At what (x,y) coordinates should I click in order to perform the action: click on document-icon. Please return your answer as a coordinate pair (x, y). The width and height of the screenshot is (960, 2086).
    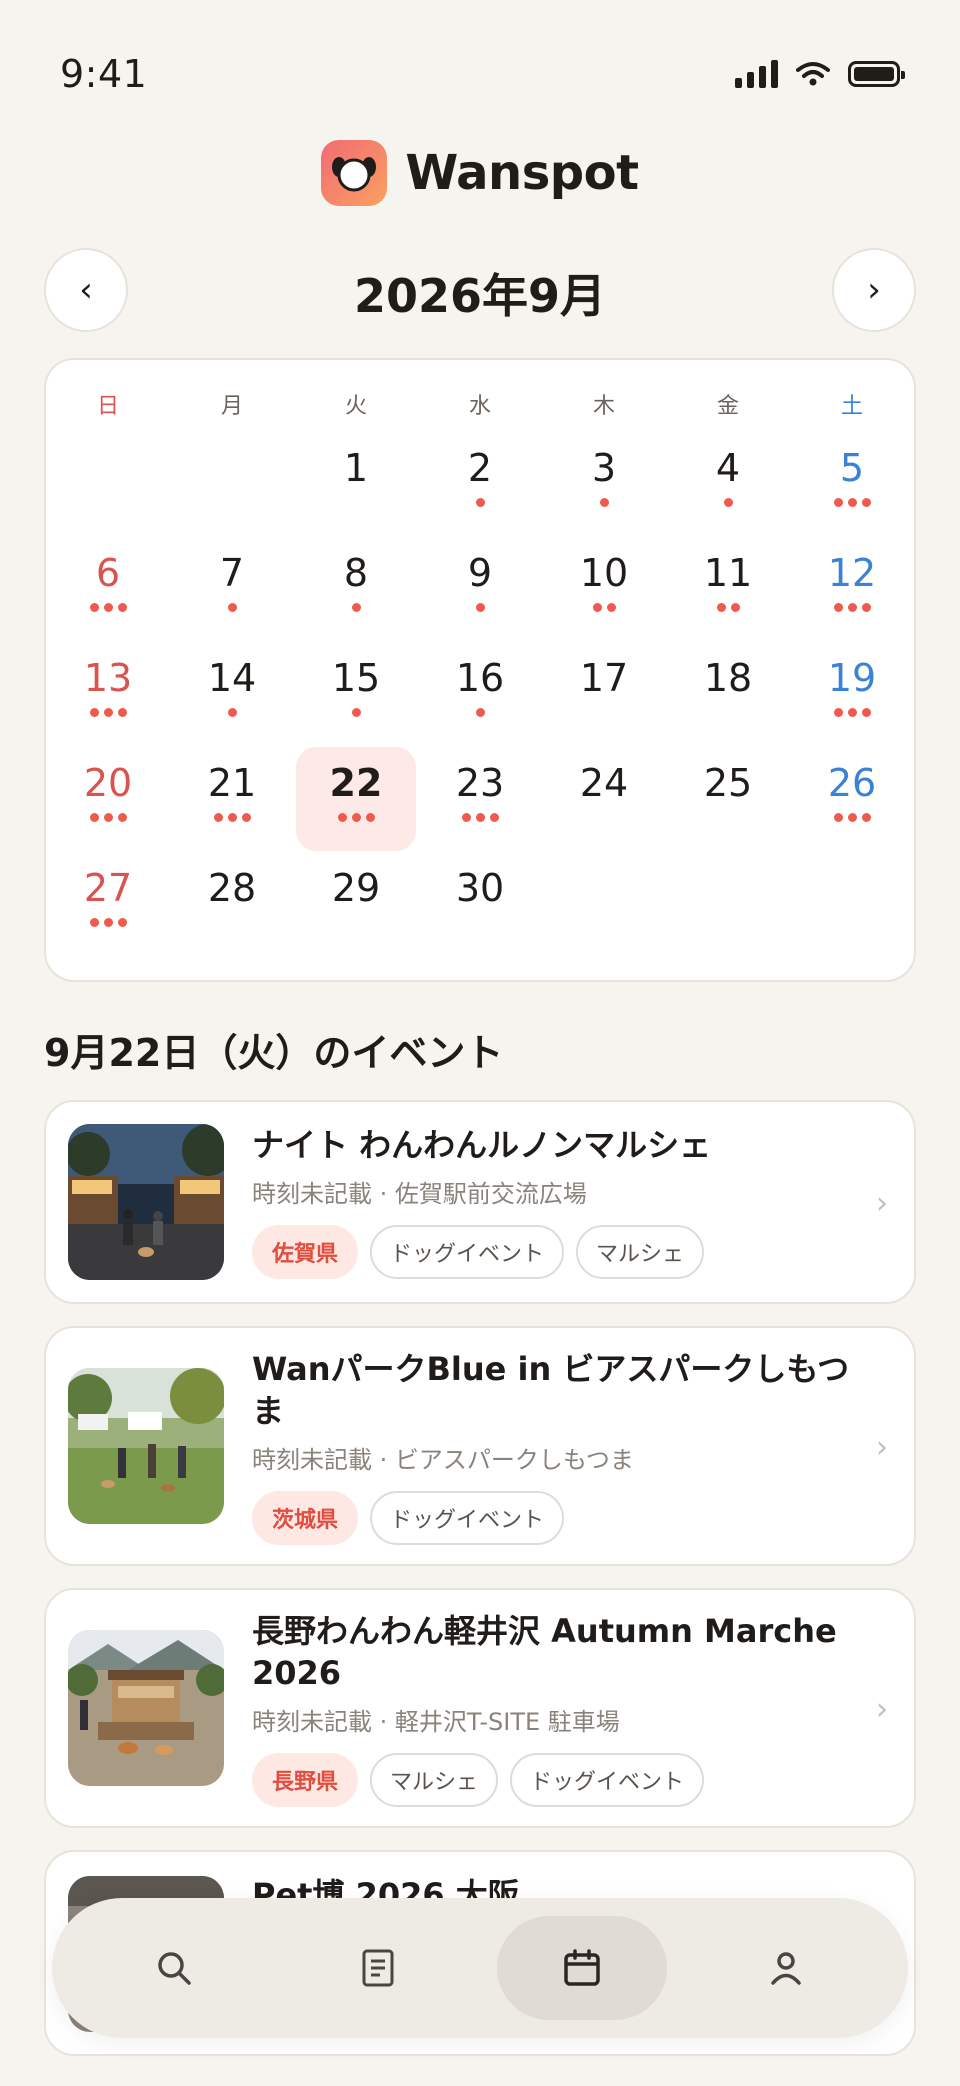
    Looking at the image, I should click on (378, 1968).